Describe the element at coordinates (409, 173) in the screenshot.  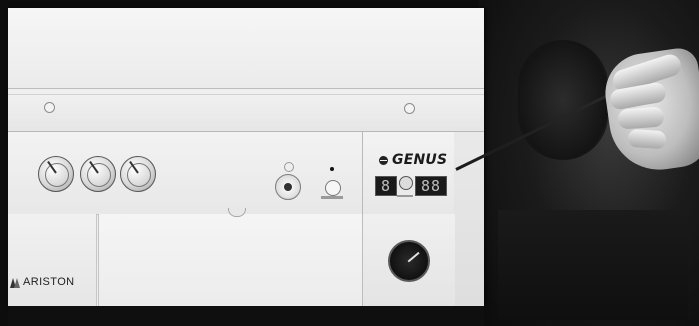
I see `display-module: GENUS 8 88` at that location.